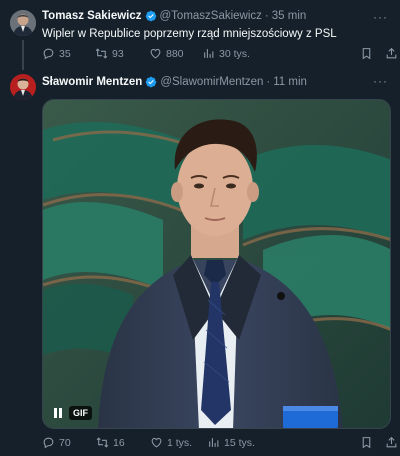 This screenshot has height=456, width=400. What do you see at coordinates (214, 442) in the screenshot?
I see `views-chart-icon` at bounding box center [214, 442].